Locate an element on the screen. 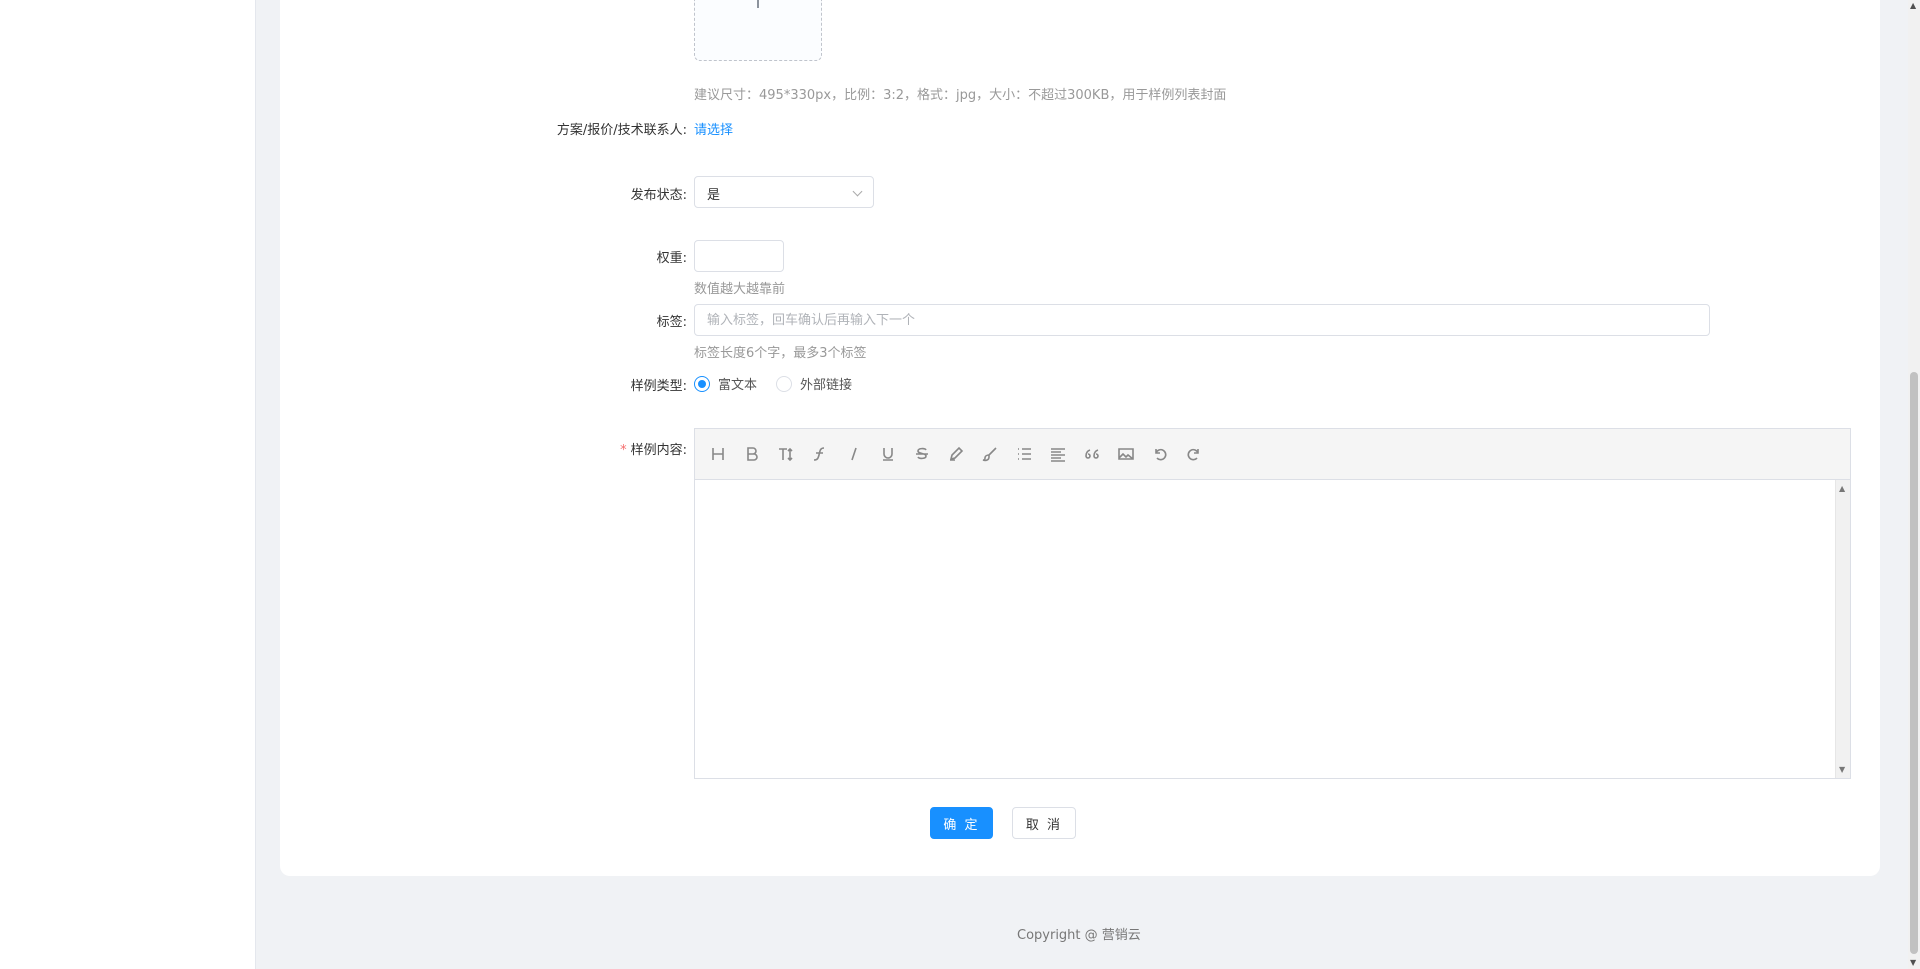 This screenshot has width=1920, height=969. radio-rich-text: 富文本 is located at coordinates (725, 383).